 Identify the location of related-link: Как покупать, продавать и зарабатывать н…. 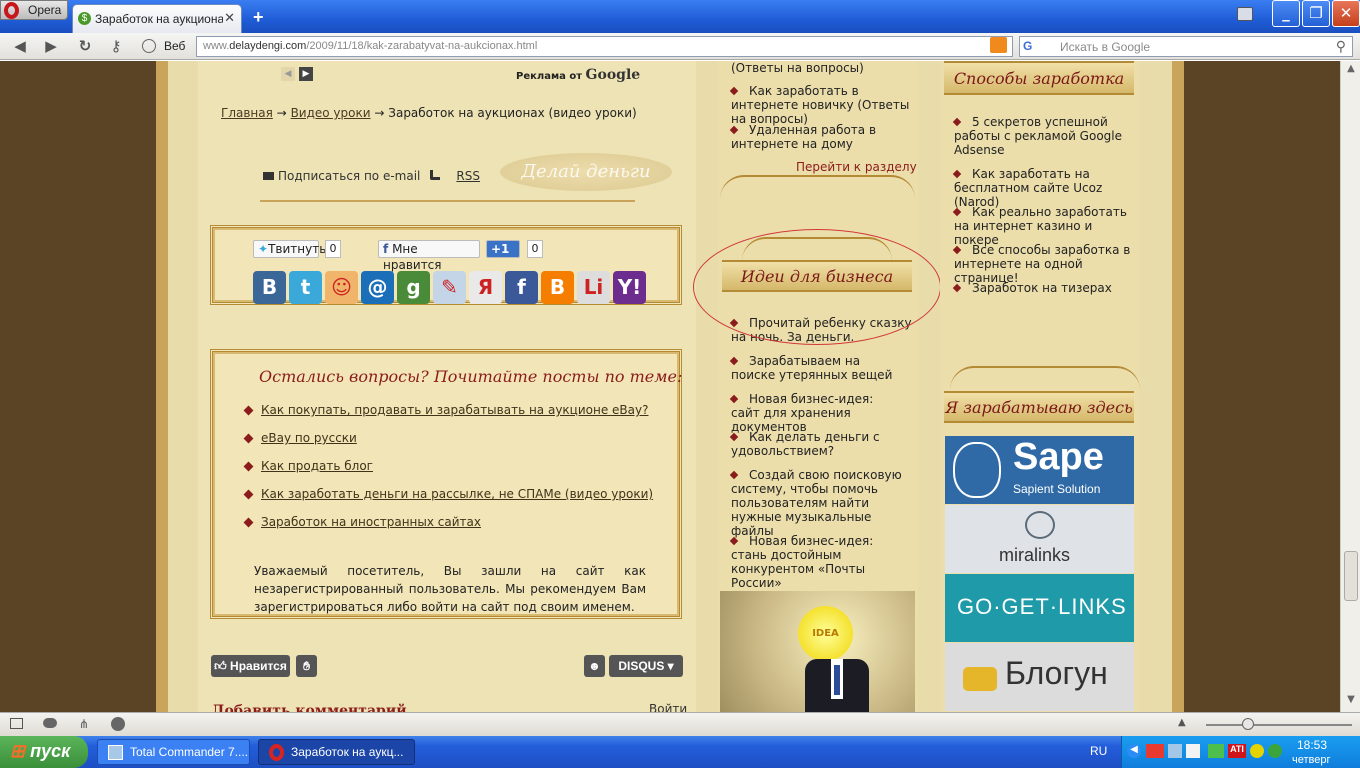
(454, 410).